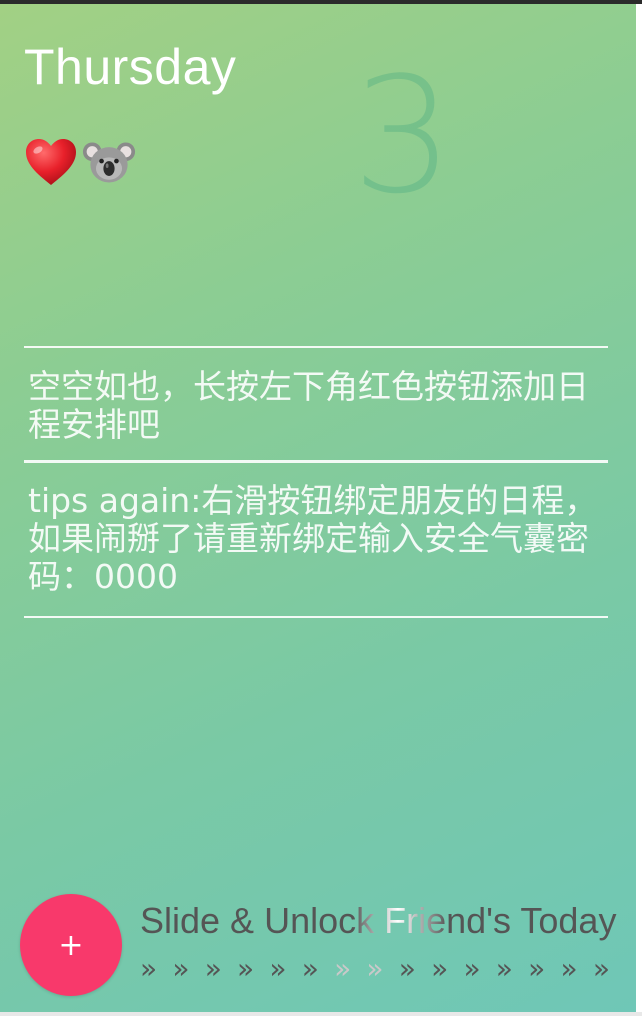 The image size is (642, 1016). What do you see at coordinates (80, 162) in the screenshot?
I see `emoji-row` at bounding box center [80, 162].